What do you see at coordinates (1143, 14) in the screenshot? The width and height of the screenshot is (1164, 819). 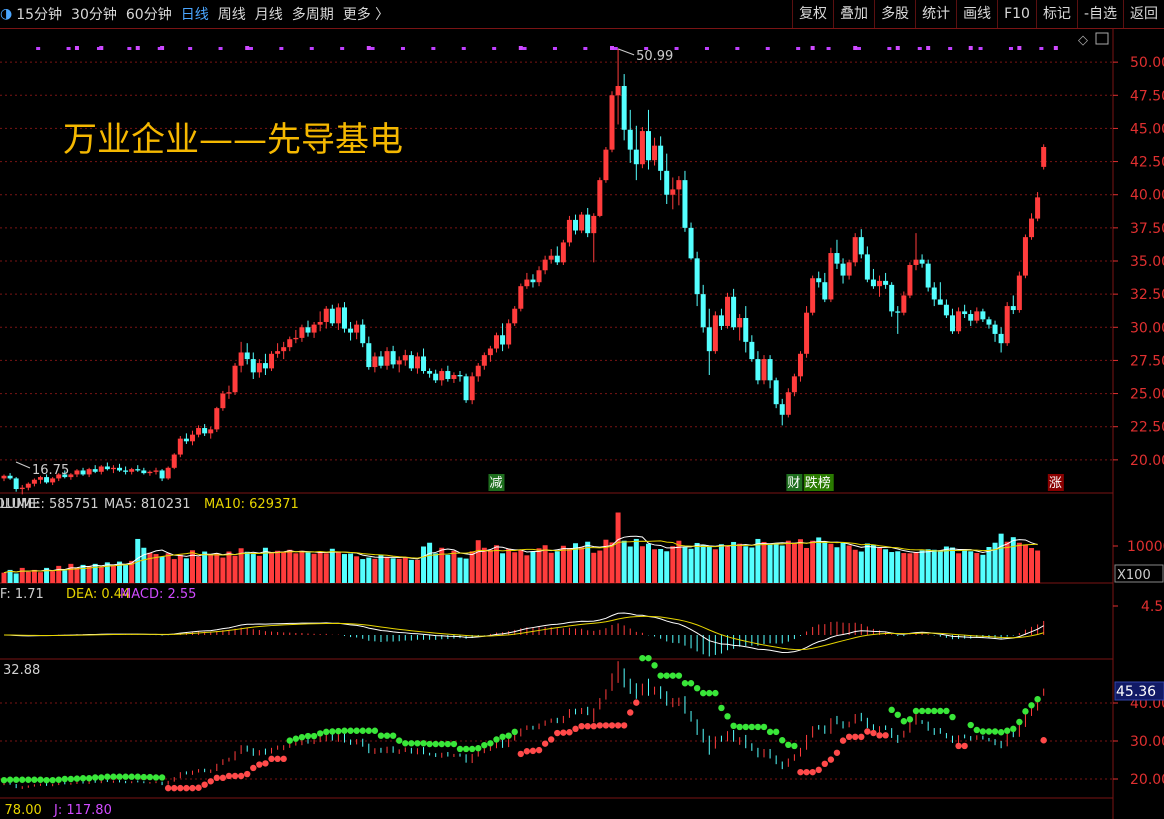 I see `return-button: 返回` at bounding box center [1143, 14].